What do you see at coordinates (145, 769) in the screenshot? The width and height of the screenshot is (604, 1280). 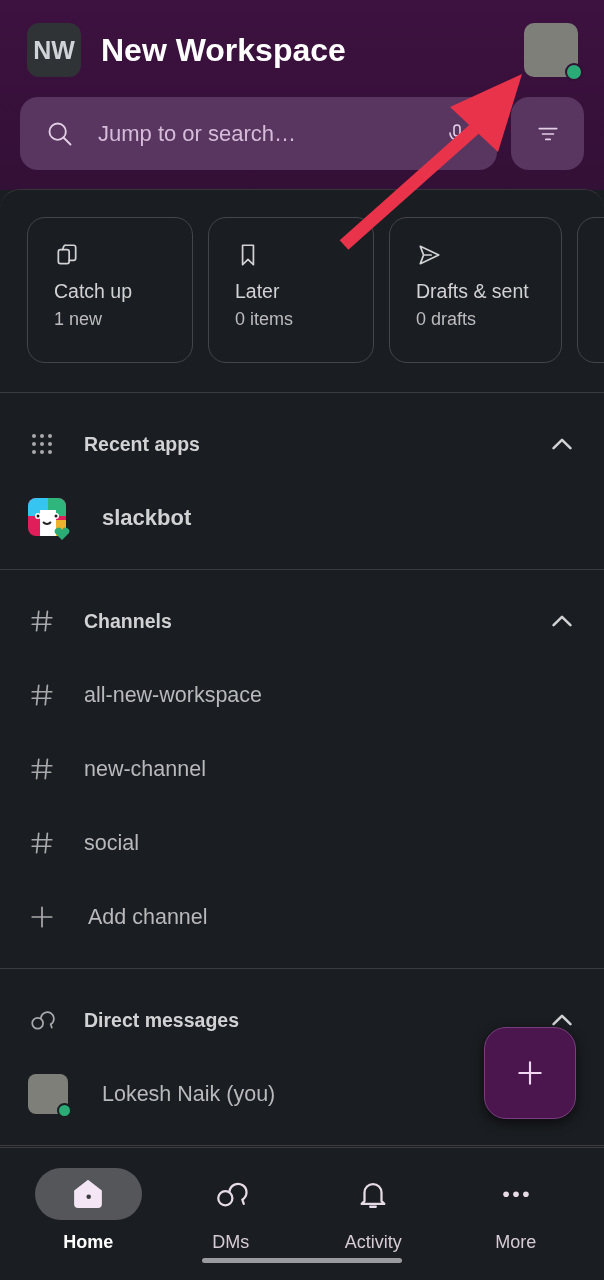 I see `channel-name: new-channel` at bounding box center [145, 769].